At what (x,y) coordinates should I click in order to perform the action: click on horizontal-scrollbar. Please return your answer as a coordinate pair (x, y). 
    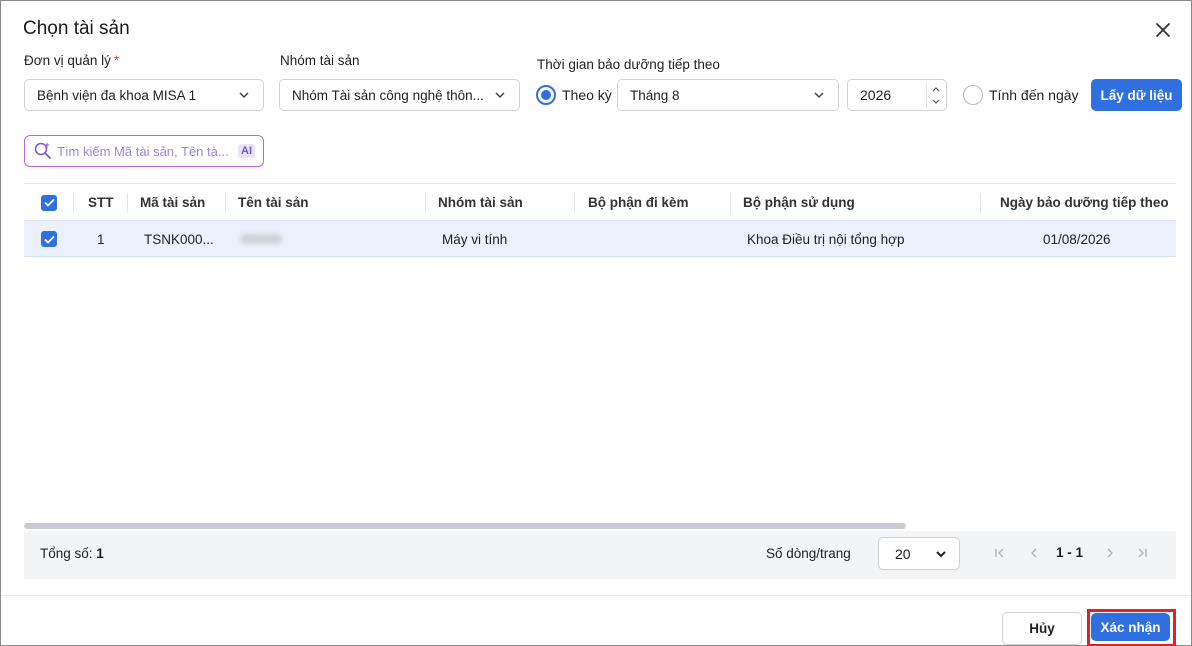
    Looking at the image, I should click on (465, 526).